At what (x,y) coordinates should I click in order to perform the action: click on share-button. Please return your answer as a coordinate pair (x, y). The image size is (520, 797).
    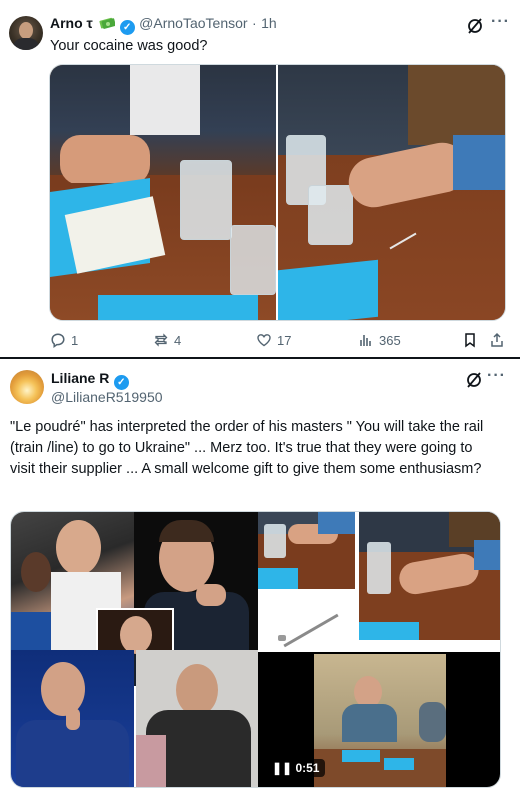
    Looking at the image, I should click on (497, 340).